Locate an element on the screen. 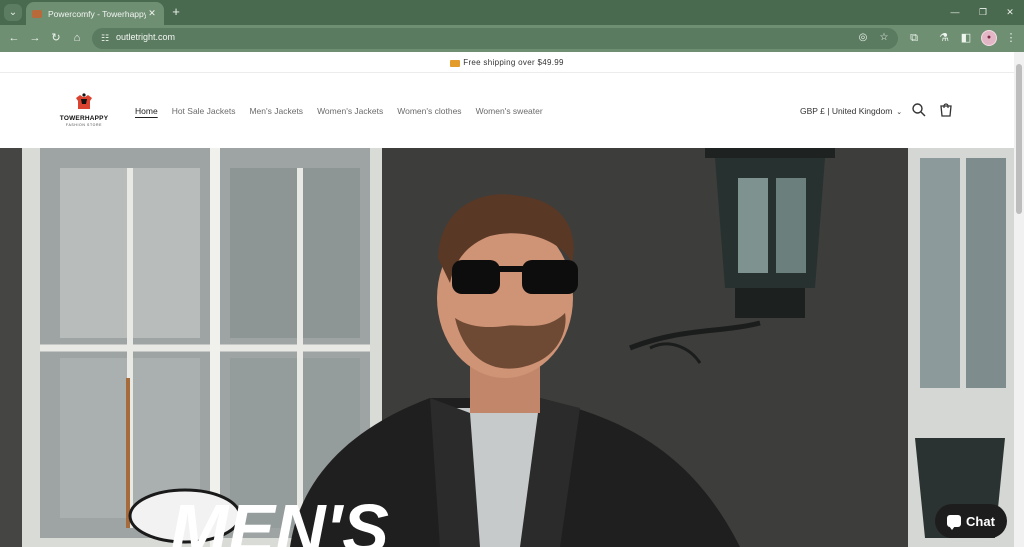 Image resolution: width=1024 pixels, height=547 pixels. window-close-icon: ✕ is located at coordinates (1010, 12).